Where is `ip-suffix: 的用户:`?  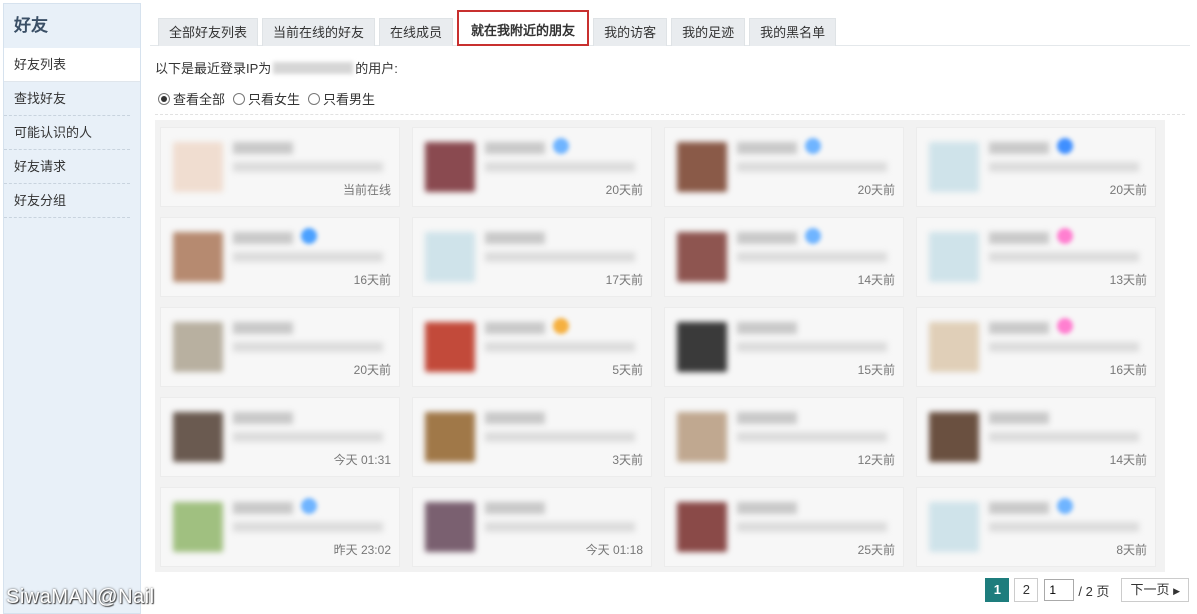
ip-suffix: 的用户: is located at coordinates (376, 68).